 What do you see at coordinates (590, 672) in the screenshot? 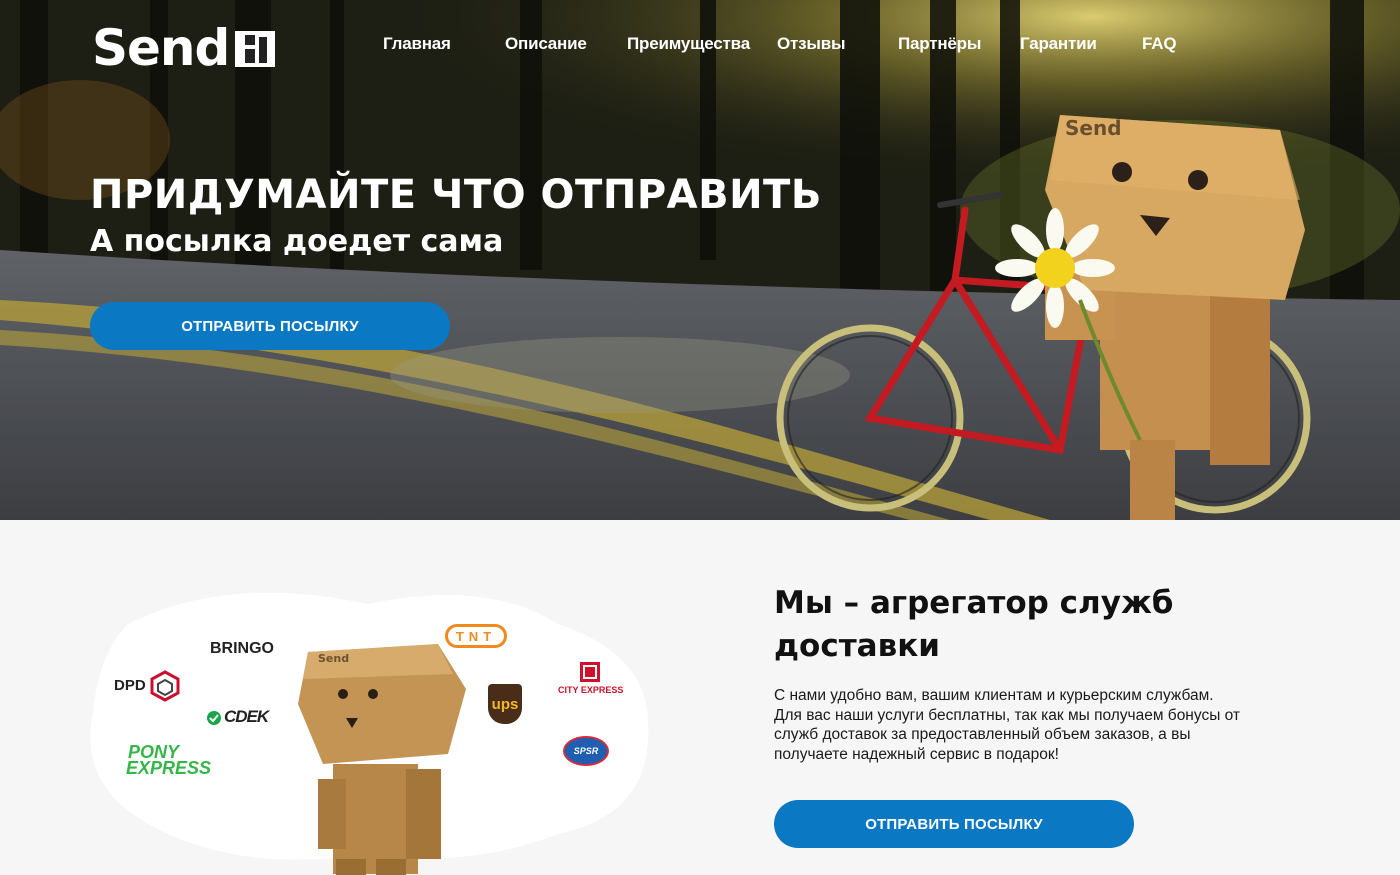
I see `city-express-icon` at bounding box center [590, 672].